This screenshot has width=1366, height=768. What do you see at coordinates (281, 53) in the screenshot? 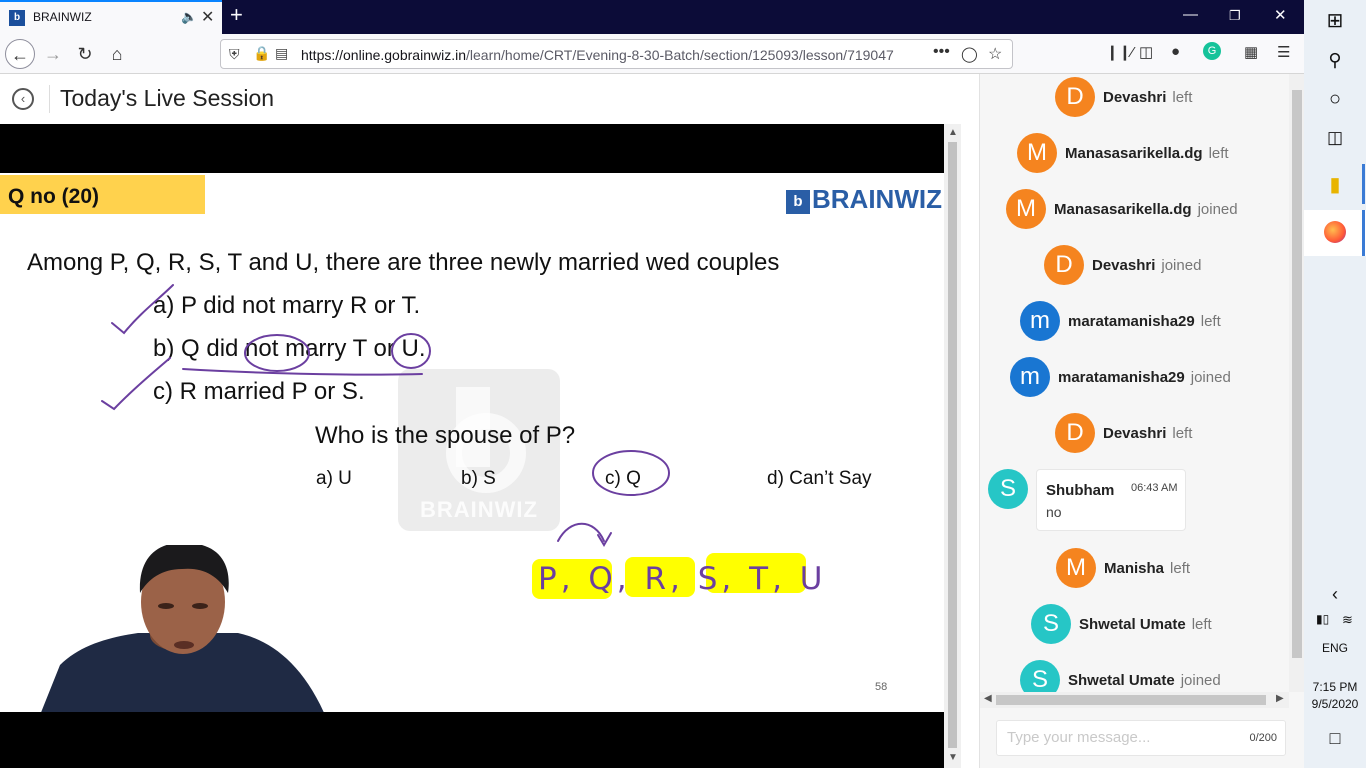
I see `reader-icon: ▤` at bounding box center [281, 53].